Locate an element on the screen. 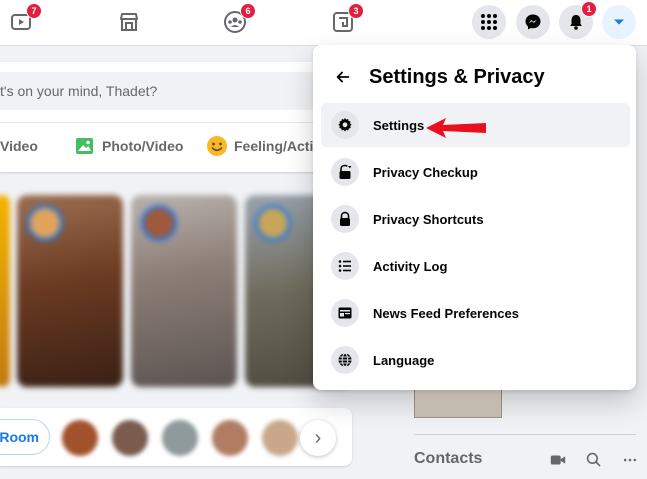 The height and width of the screenshot is (479, 647). marketplace-icon is located at coordinates (129, 22).